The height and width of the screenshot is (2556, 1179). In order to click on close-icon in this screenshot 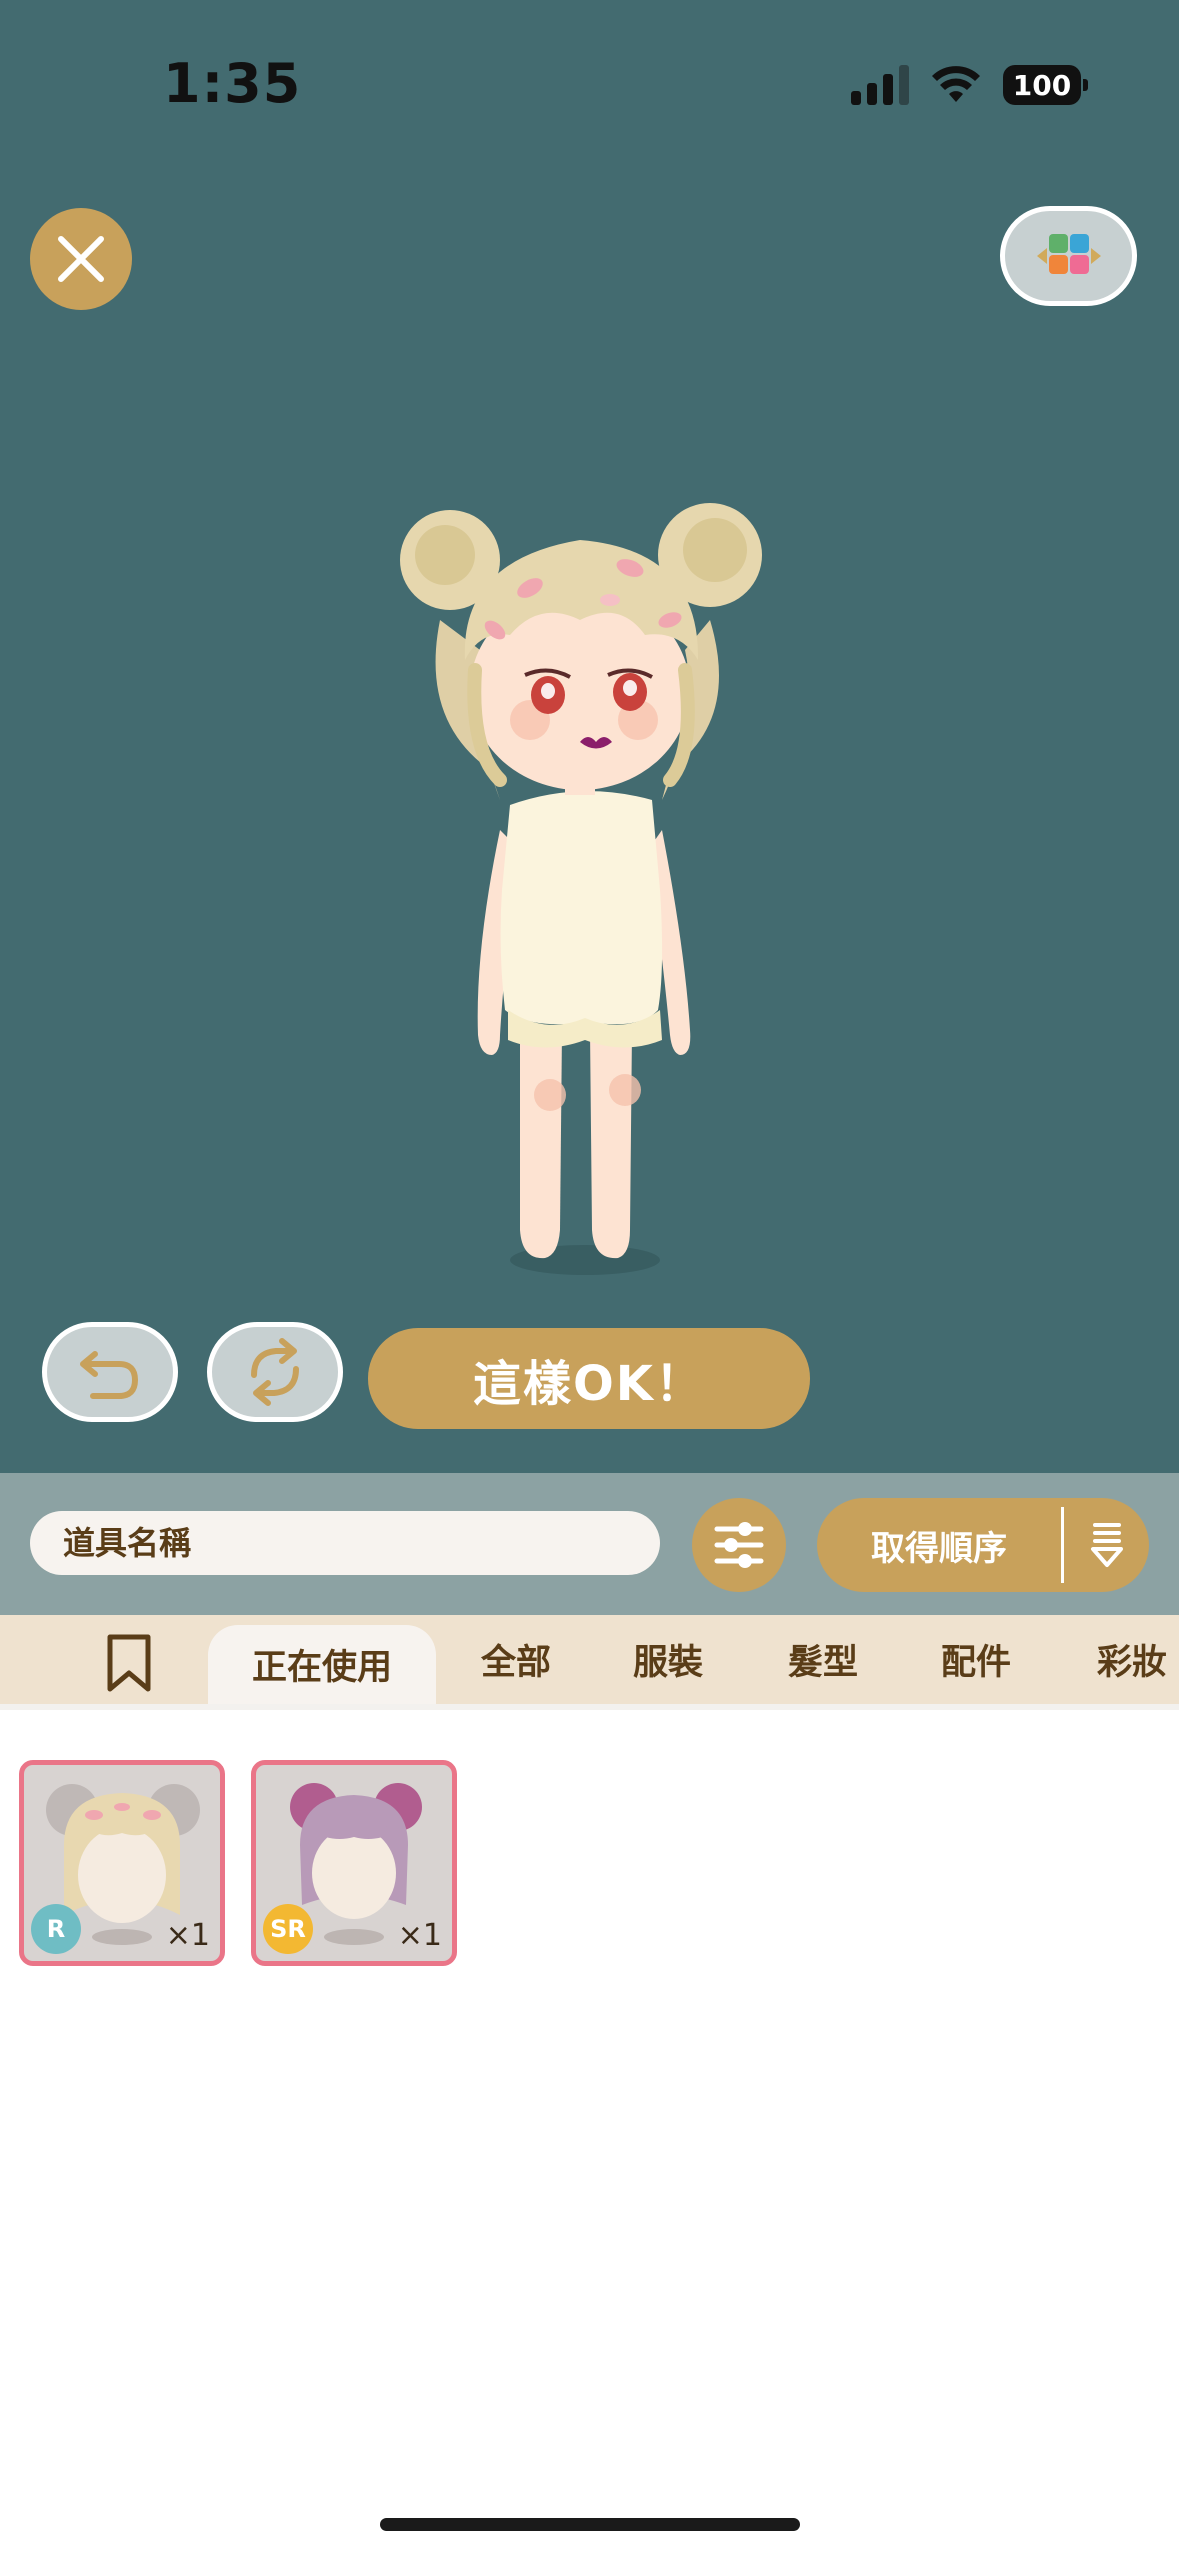, I will do `click(81, 259)`.